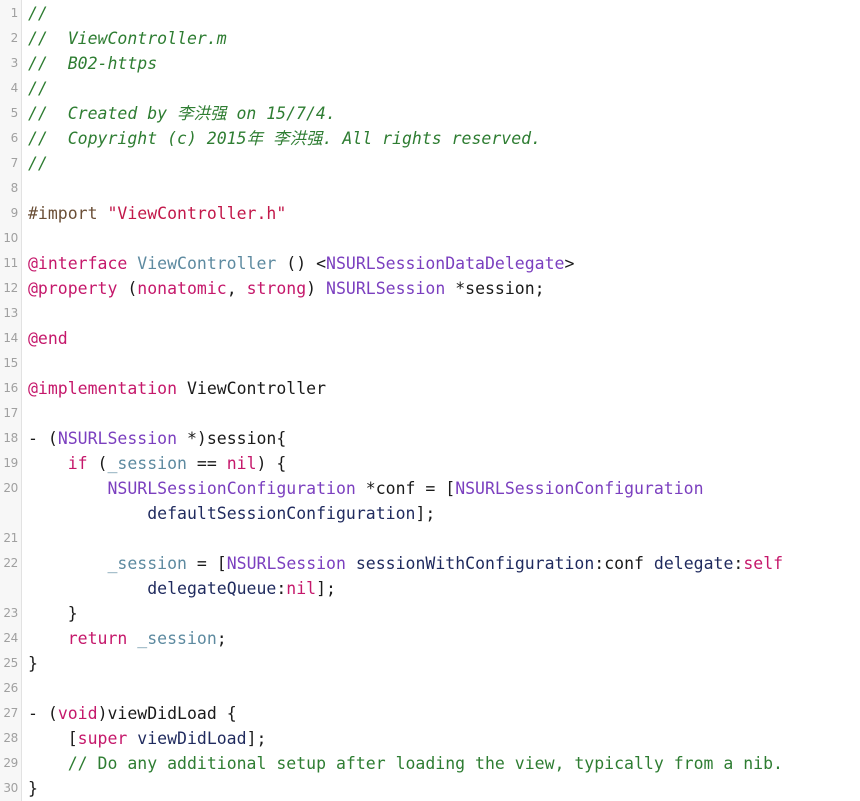 This screenshot has height=801, width=860. Describe the element at coordinates (495, 288) in the screenshot. I see `code-token: *session;` at that location.